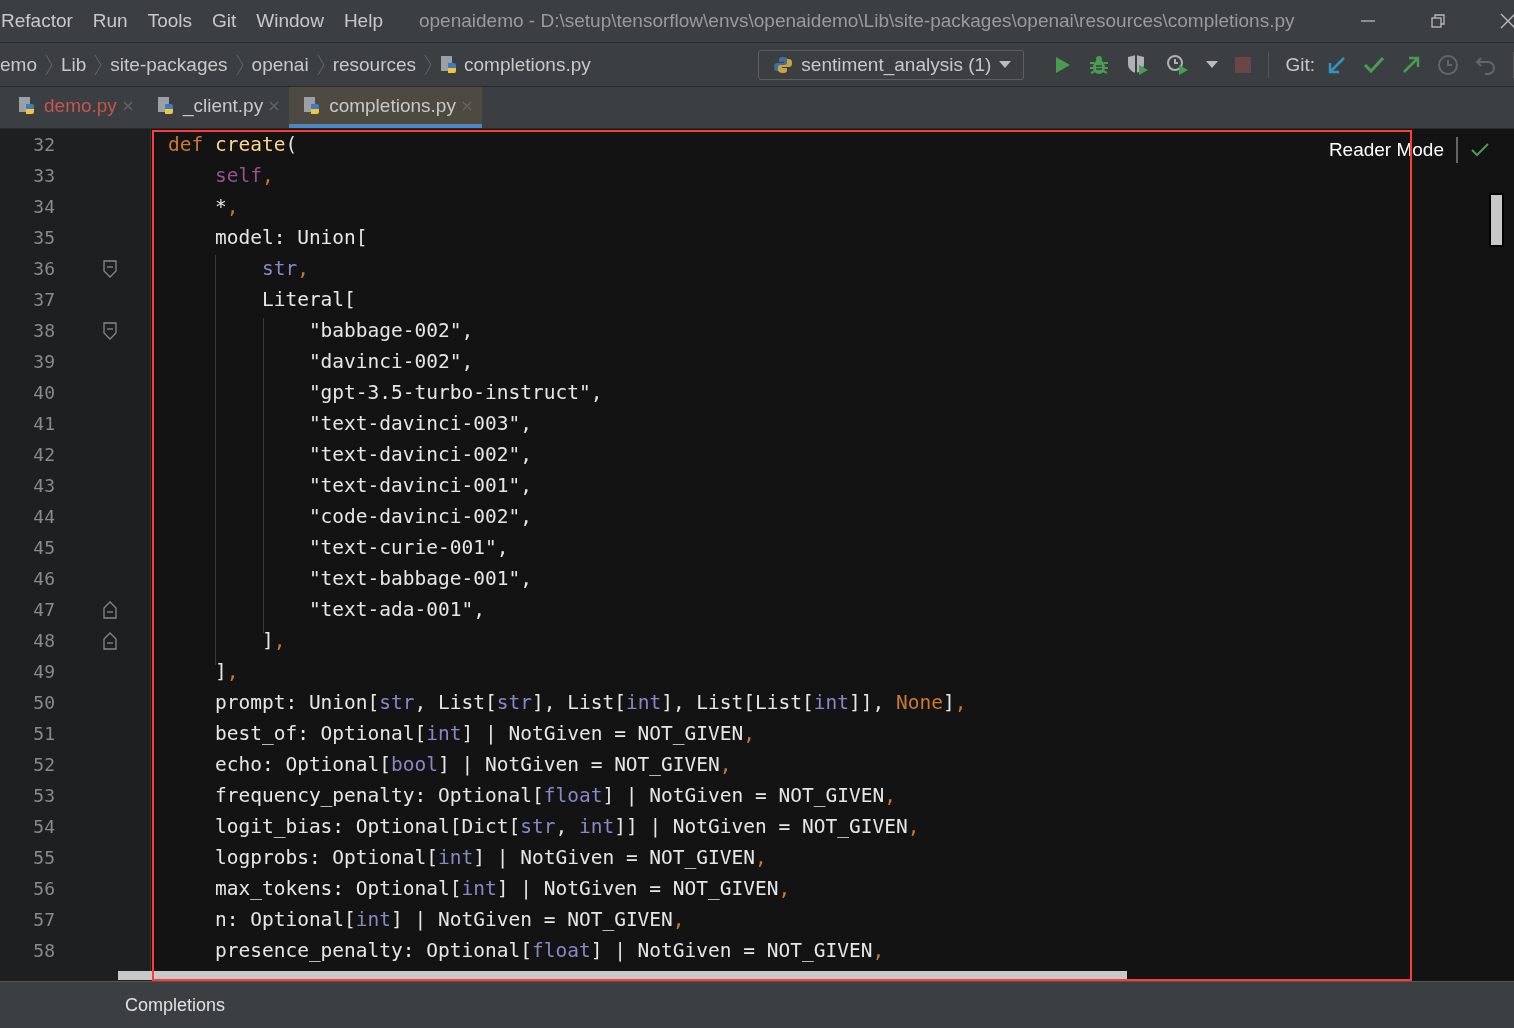  Describe the element at coordinates (374, 64) in the screenshot. I see `breadcrumb-item: resources` at that location.